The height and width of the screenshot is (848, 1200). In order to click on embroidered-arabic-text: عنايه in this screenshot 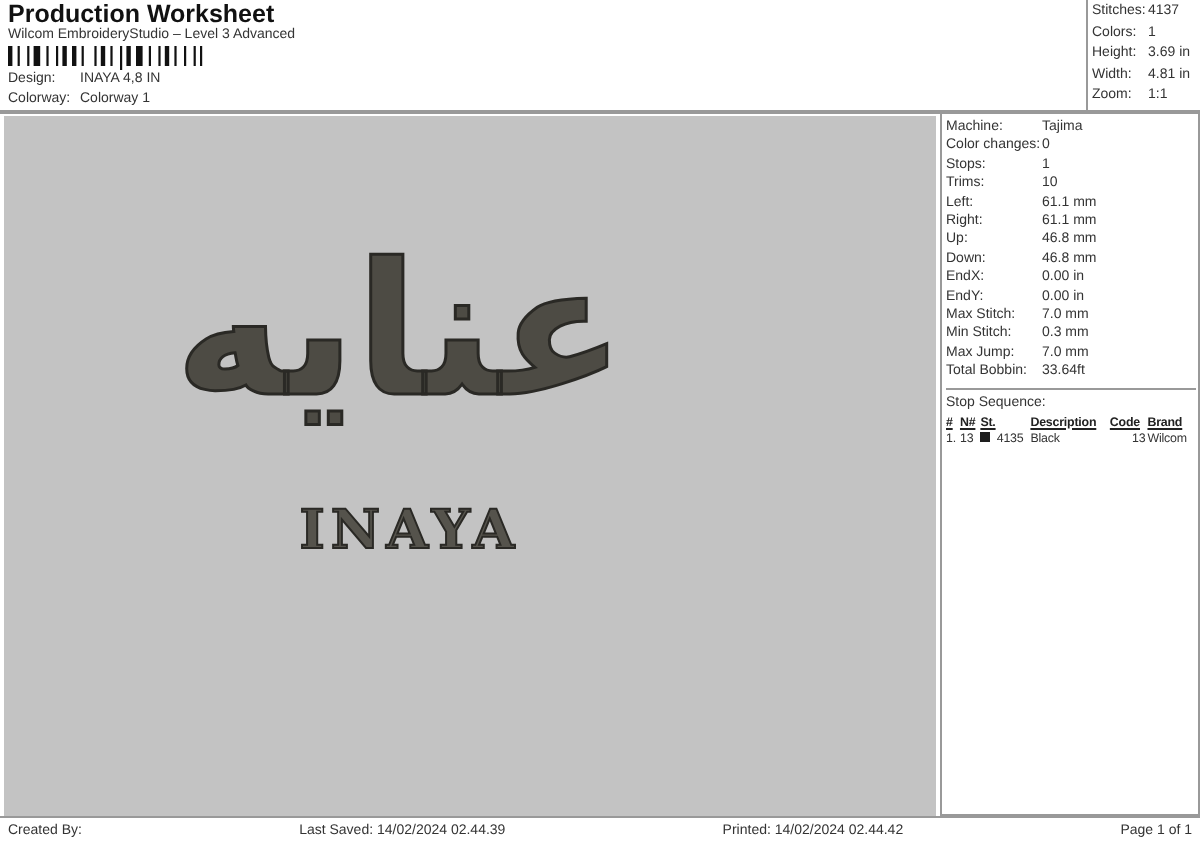, I will do `click(400, 332)`.